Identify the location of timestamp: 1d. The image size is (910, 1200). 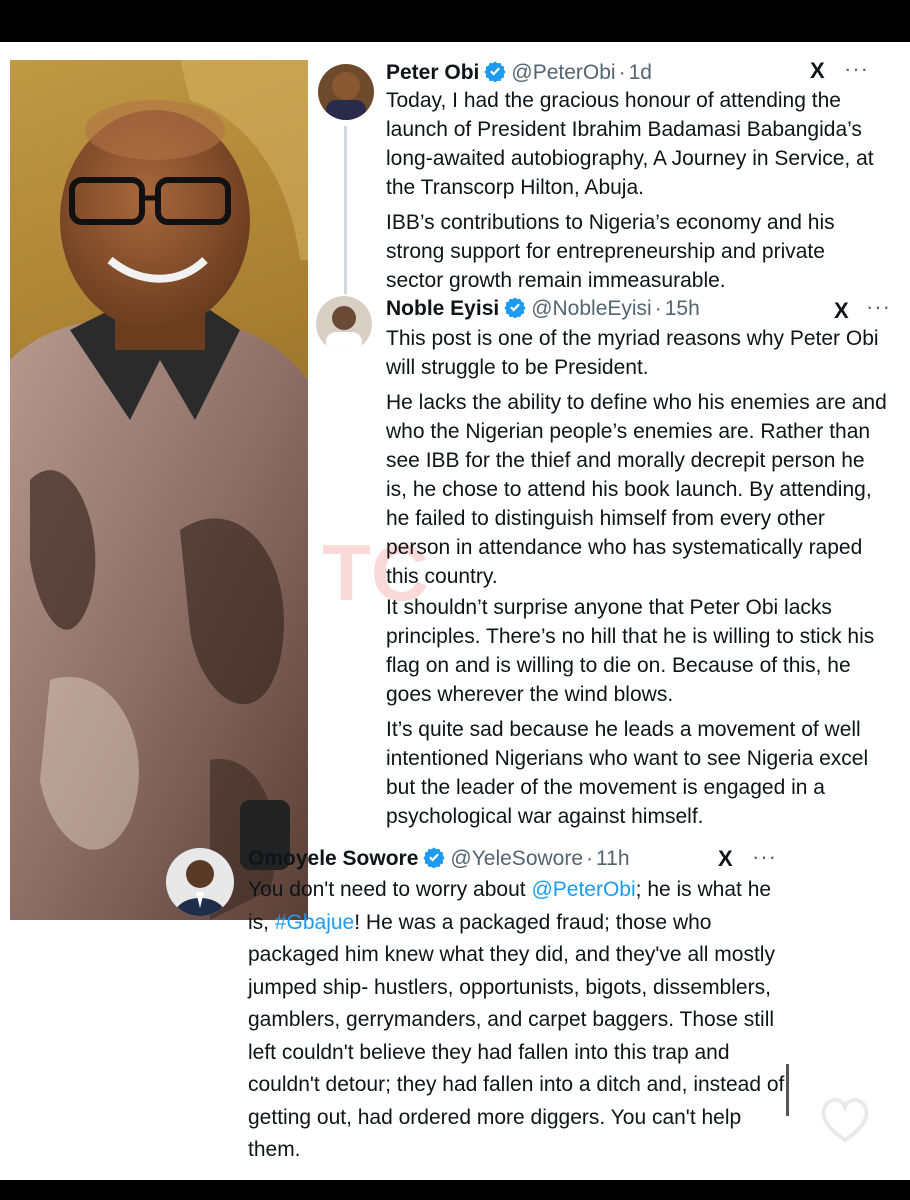
(640, 72).